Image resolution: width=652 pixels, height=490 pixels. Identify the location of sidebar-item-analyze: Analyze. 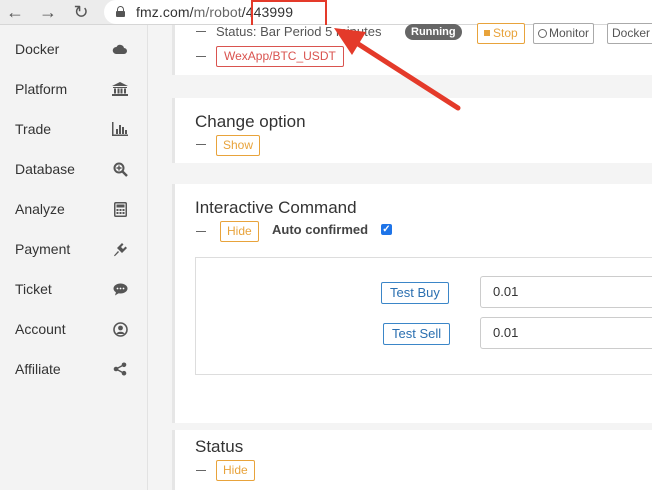
(73, 209).